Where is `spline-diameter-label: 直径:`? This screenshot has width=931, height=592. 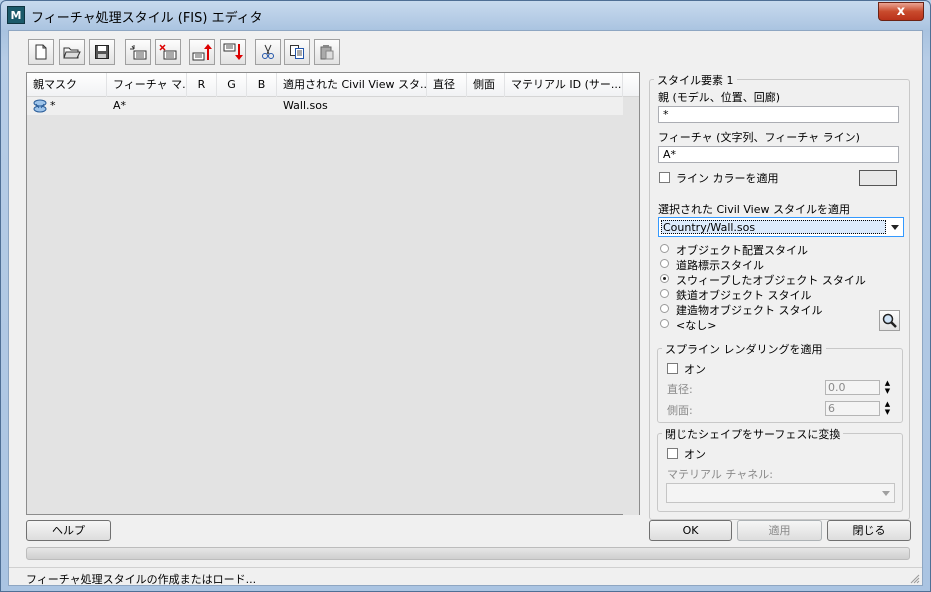
spline-diameter-label: 直径: is located at coordinates (680, 389).